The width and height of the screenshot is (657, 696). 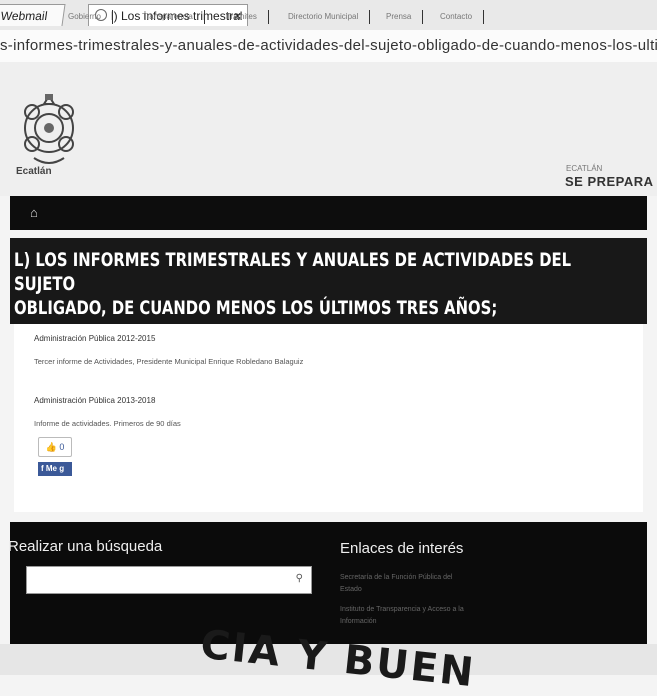 I want to click on brand-slogan: SE PREPARA, so click(x=609, y=181).